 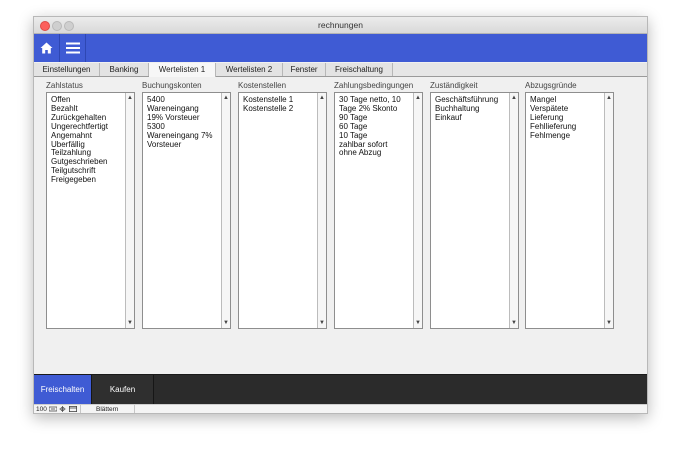 I want to click on home-icon, so click(x=46, y=48).